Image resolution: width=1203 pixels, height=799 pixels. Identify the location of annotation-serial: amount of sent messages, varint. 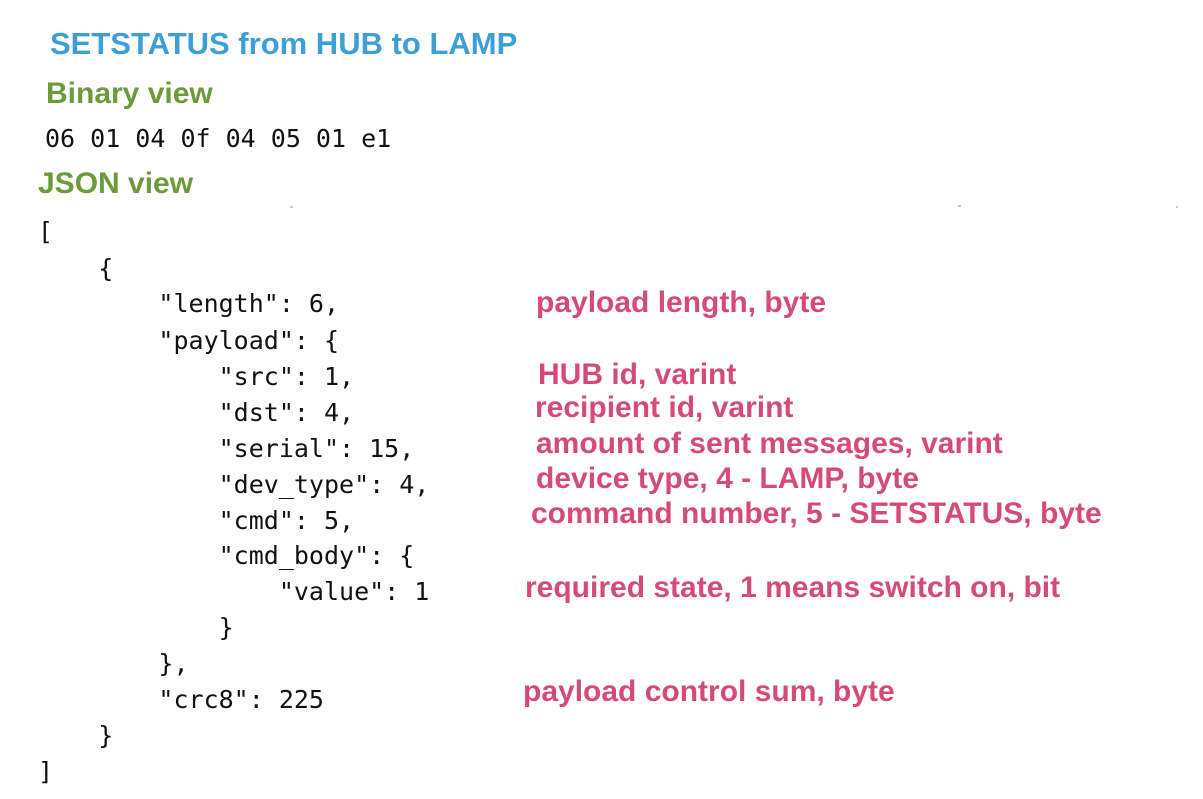
(769, 443).